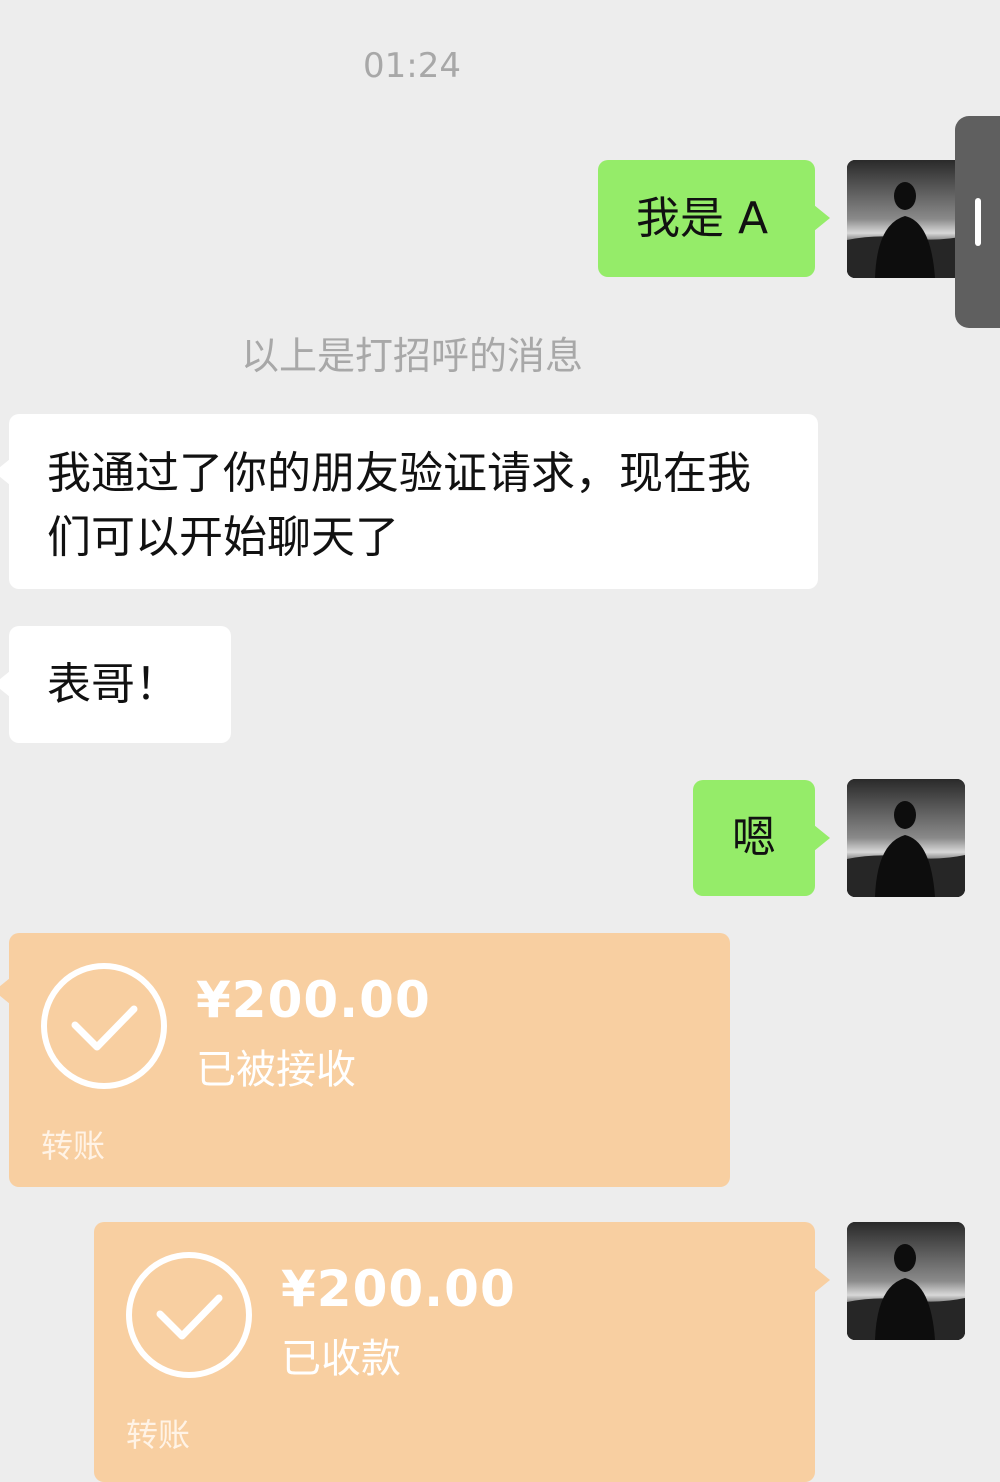  I want to click on message-bubble-sent: 我是 A, so click(714, 218).